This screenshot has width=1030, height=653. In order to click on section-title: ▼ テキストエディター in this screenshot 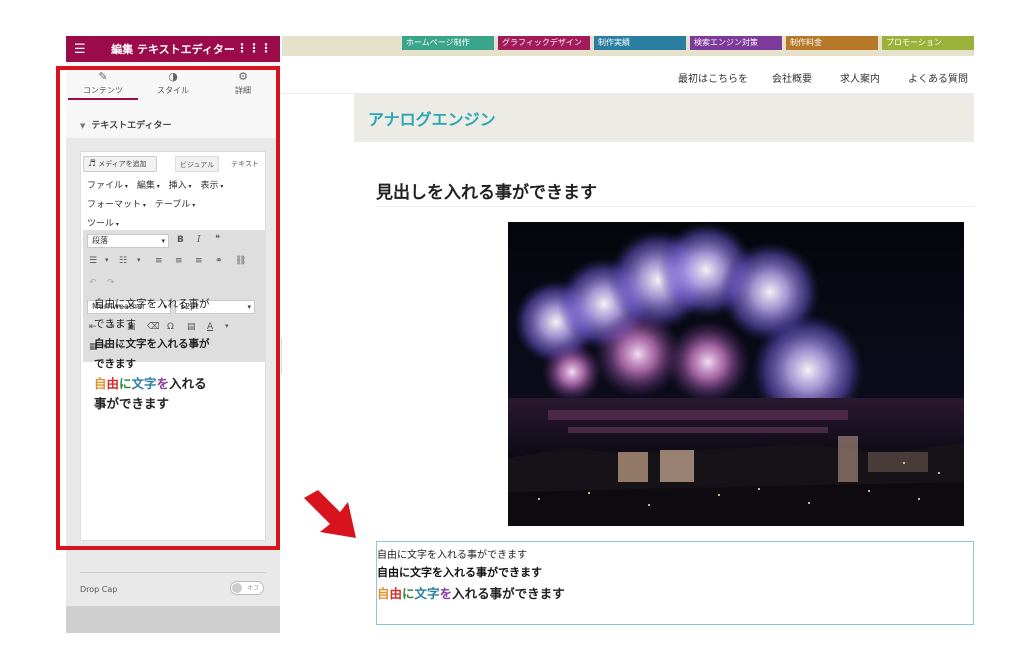, I will do `click(126, 124)`.